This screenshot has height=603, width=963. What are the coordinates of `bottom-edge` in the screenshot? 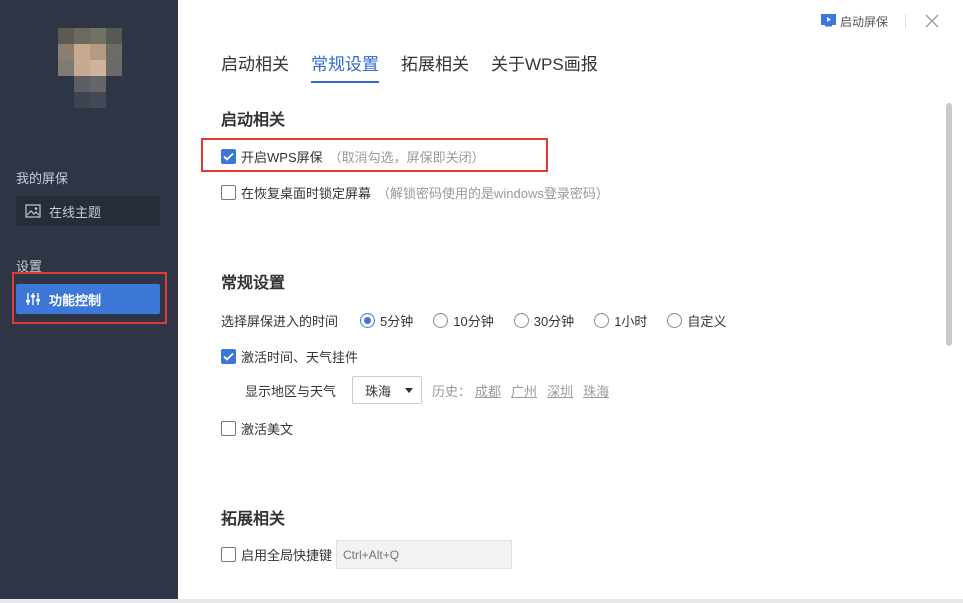 It's located at (481, 601).